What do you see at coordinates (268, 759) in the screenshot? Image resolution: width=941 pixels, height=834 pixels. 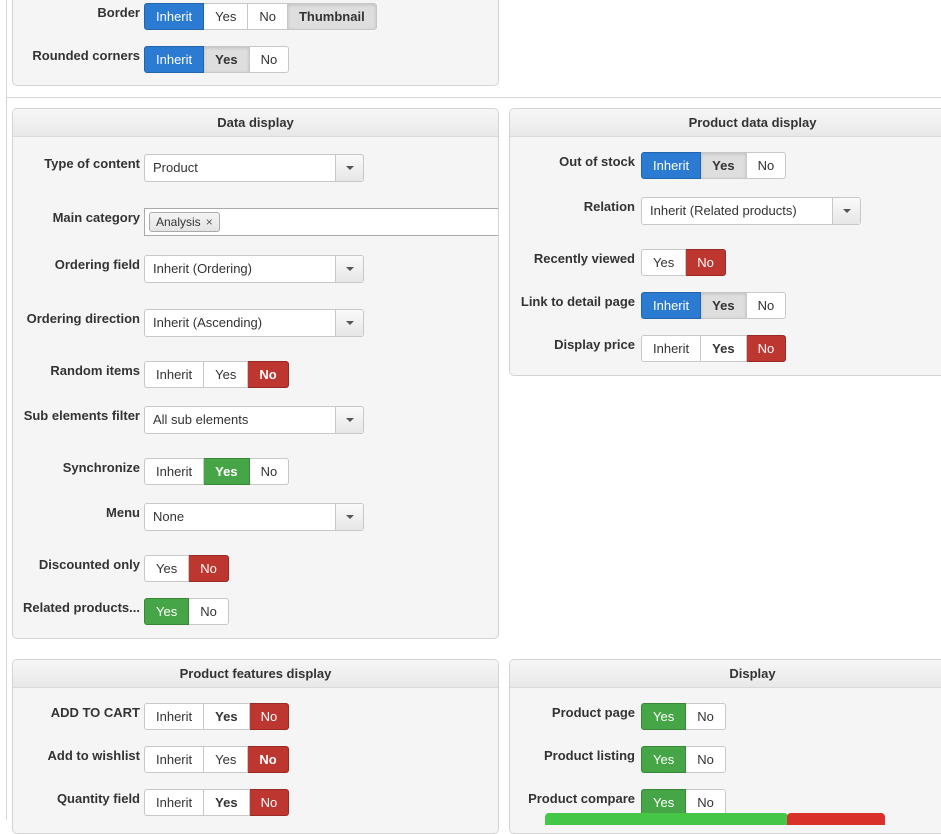 I see `wishlist-no-button: No` at bounding box center [268, 759].